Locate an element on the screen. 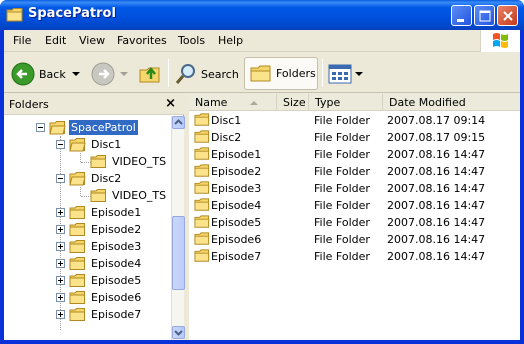 Image resolution: width=524 pixels, height=344 pixels. tree-item-episode4: Episode4 is located at coordinates (99, 263).